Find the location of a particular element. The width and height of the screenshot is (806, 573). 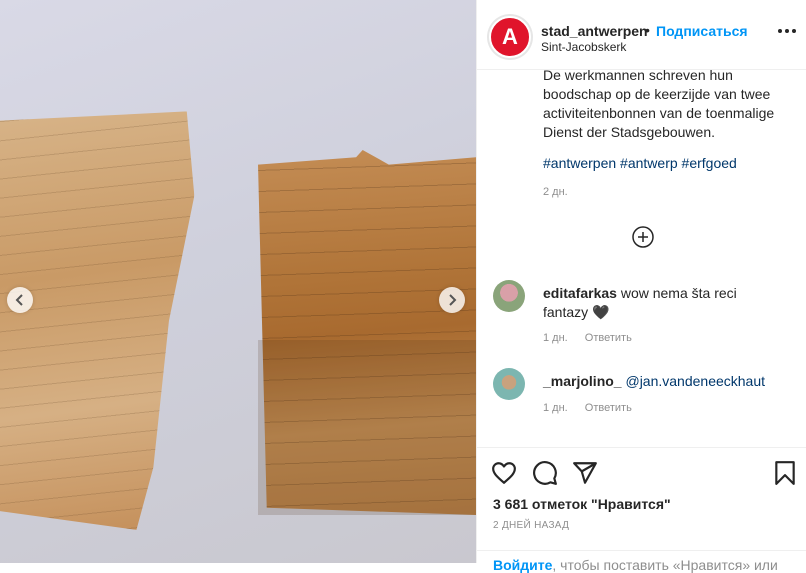

chevron-left-icon is located at coordinates (19, 300).